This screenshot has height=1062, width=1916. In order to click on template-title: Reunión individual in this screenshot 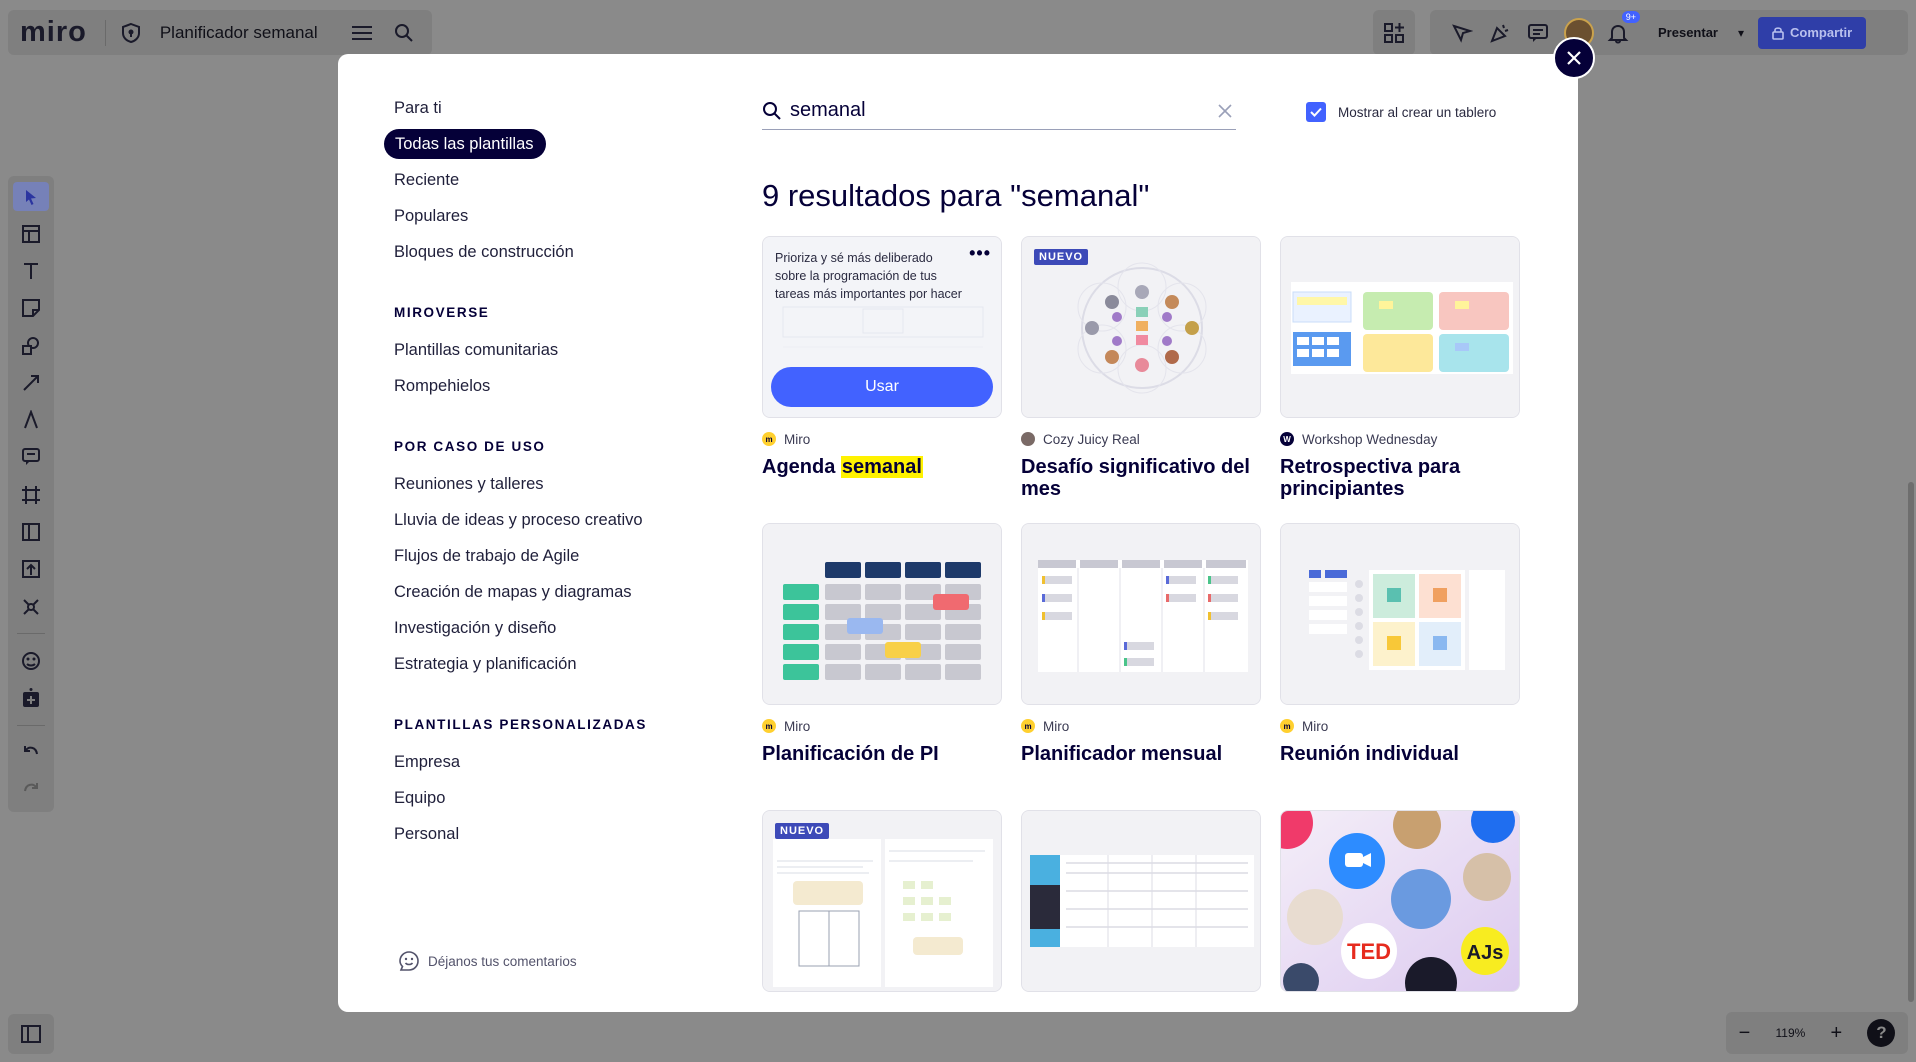, I will do `click(1400, 754)`.